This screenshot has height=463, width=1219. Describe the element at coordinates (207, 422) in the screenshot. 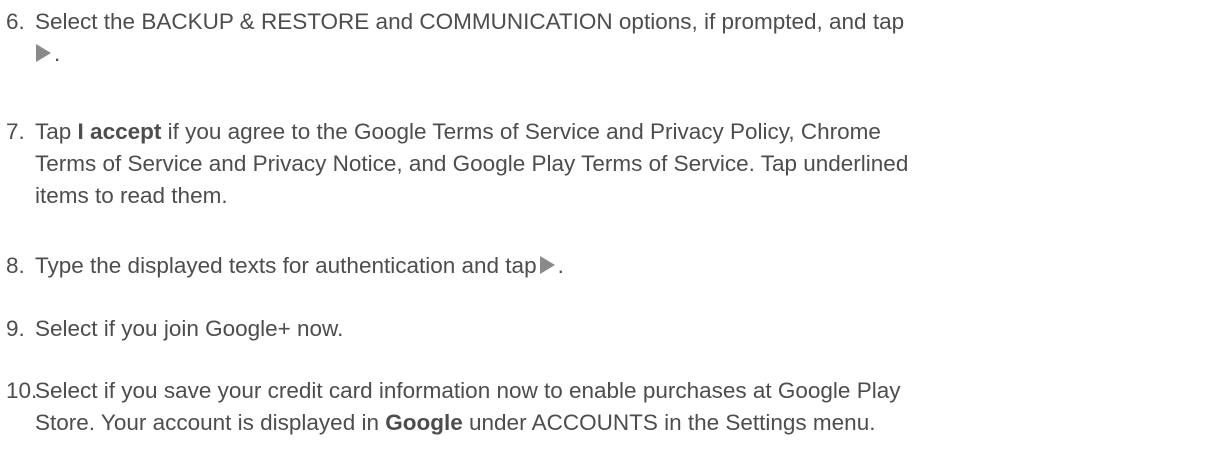

I see `step-text-before: Store. Your account is displayed in` at that location.